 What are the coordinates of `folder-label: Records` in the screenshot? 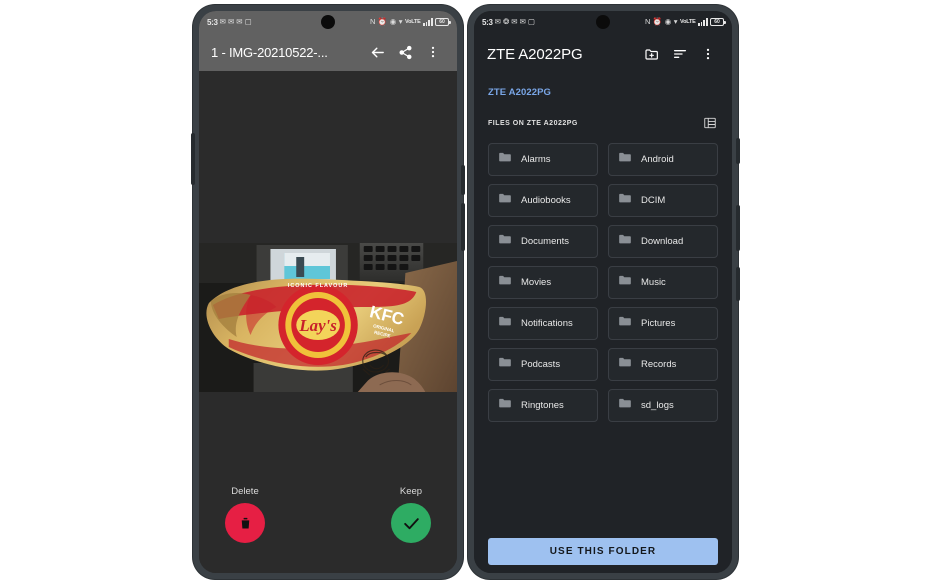 It's located at (659, 364).